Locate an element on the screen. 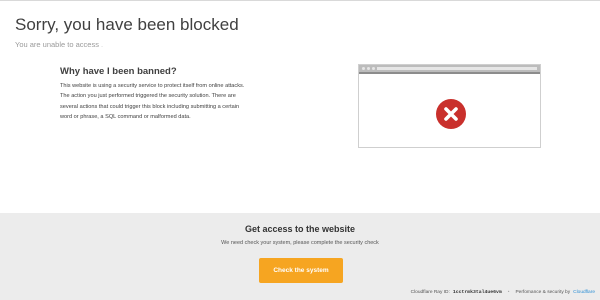 The image size is (600, 300). ray-id-value: 1cctrmk3tal4ue6vm is located at coordinates (477, 292).